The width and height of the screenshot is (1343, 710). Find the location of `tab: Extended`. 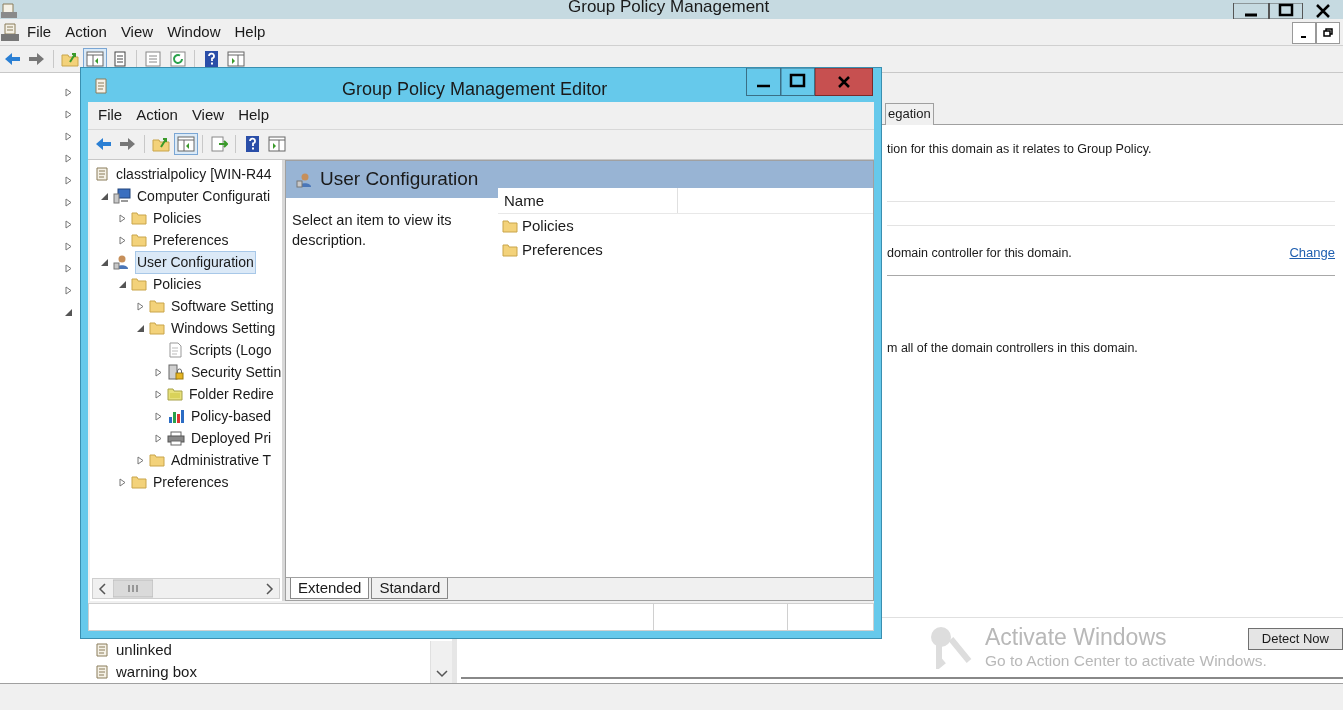

tab: Extended is located at coordinates (330, 588).